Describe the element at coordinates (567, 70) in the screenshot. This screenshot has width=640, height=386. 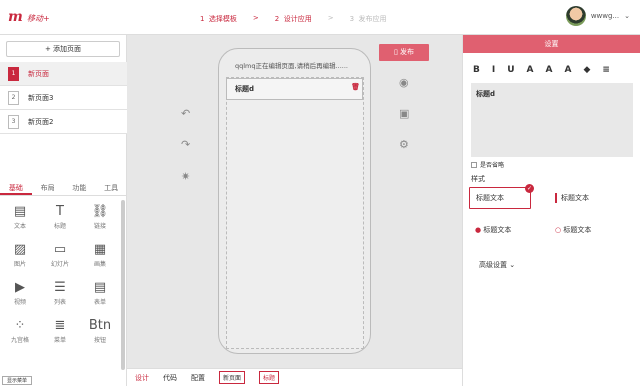
I see `font-color-icon: A` at that location.